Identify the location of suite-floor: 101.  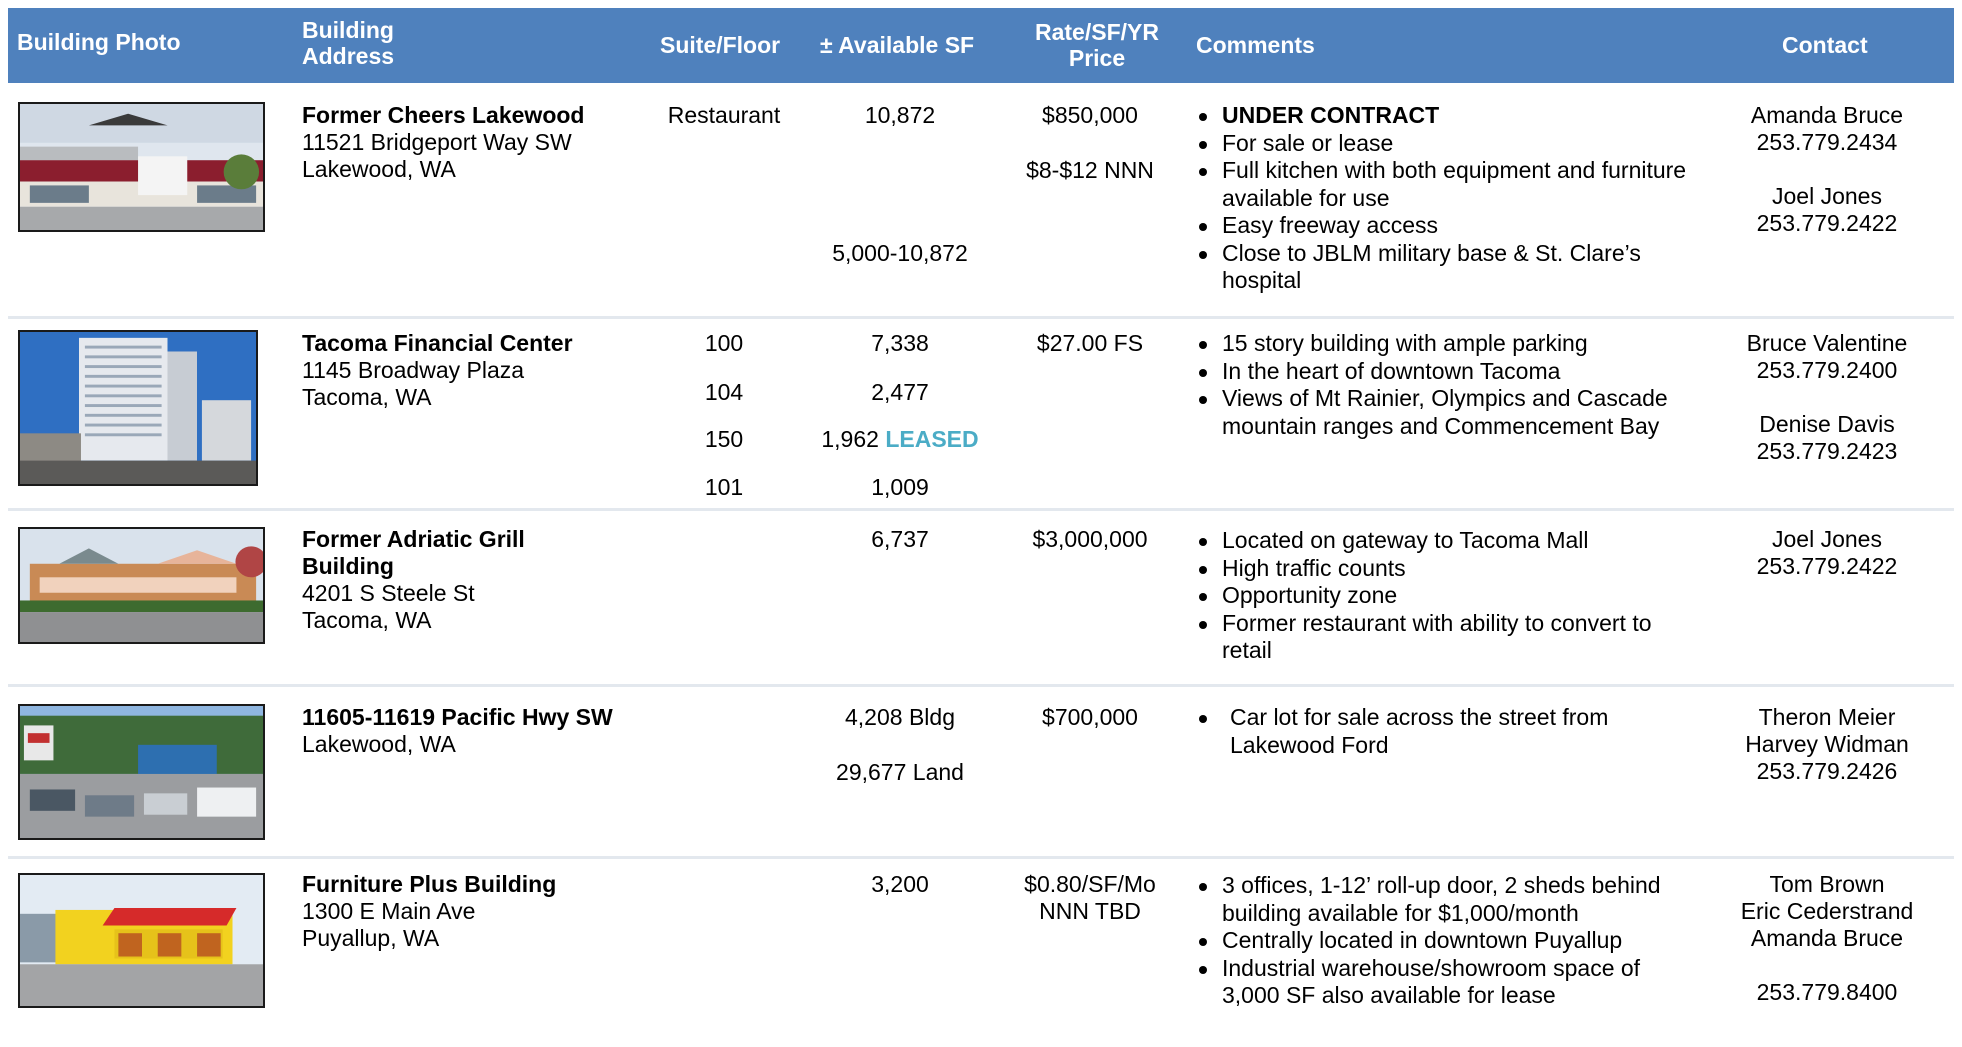
(724, 487).